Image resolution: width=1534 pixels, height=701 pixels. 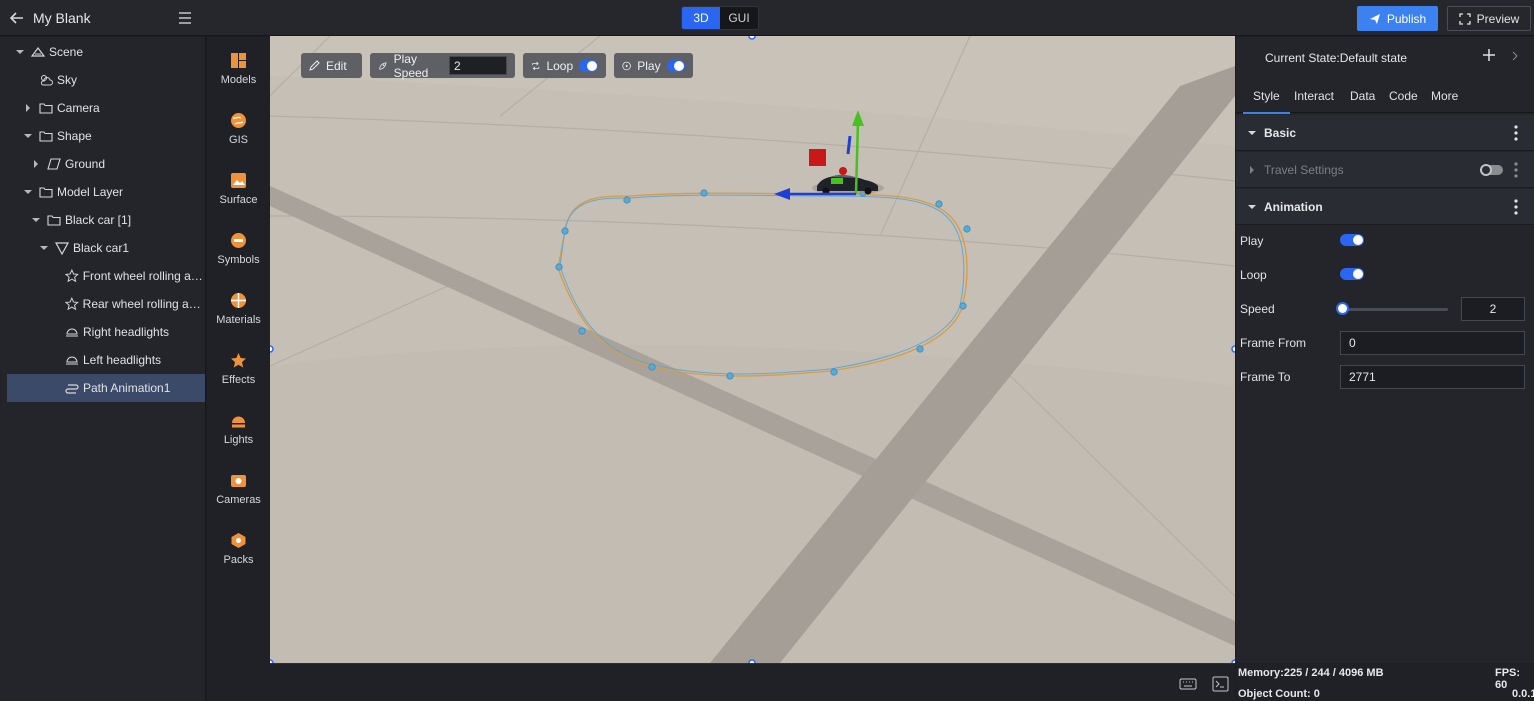 I want to click on loop-control: Loop, so click(x=564, y=65).